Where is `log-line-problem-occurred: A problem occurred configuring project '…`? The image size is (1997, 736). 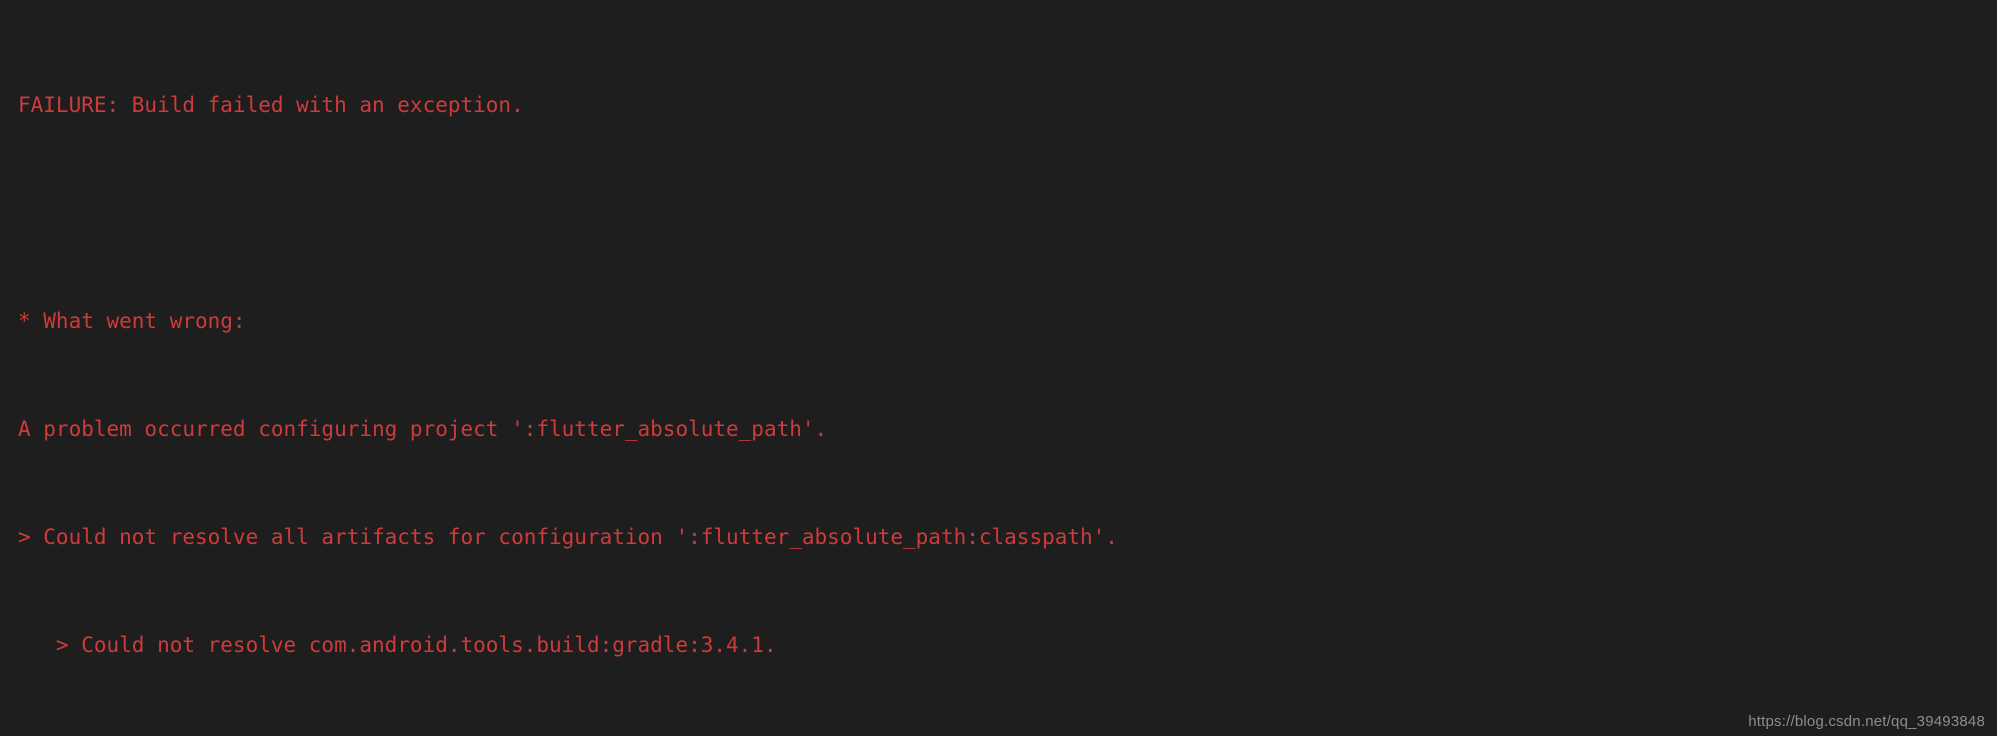 log-line-problem-occurred: A problem occurred configuring project '… is located at coordinates (423, 429).